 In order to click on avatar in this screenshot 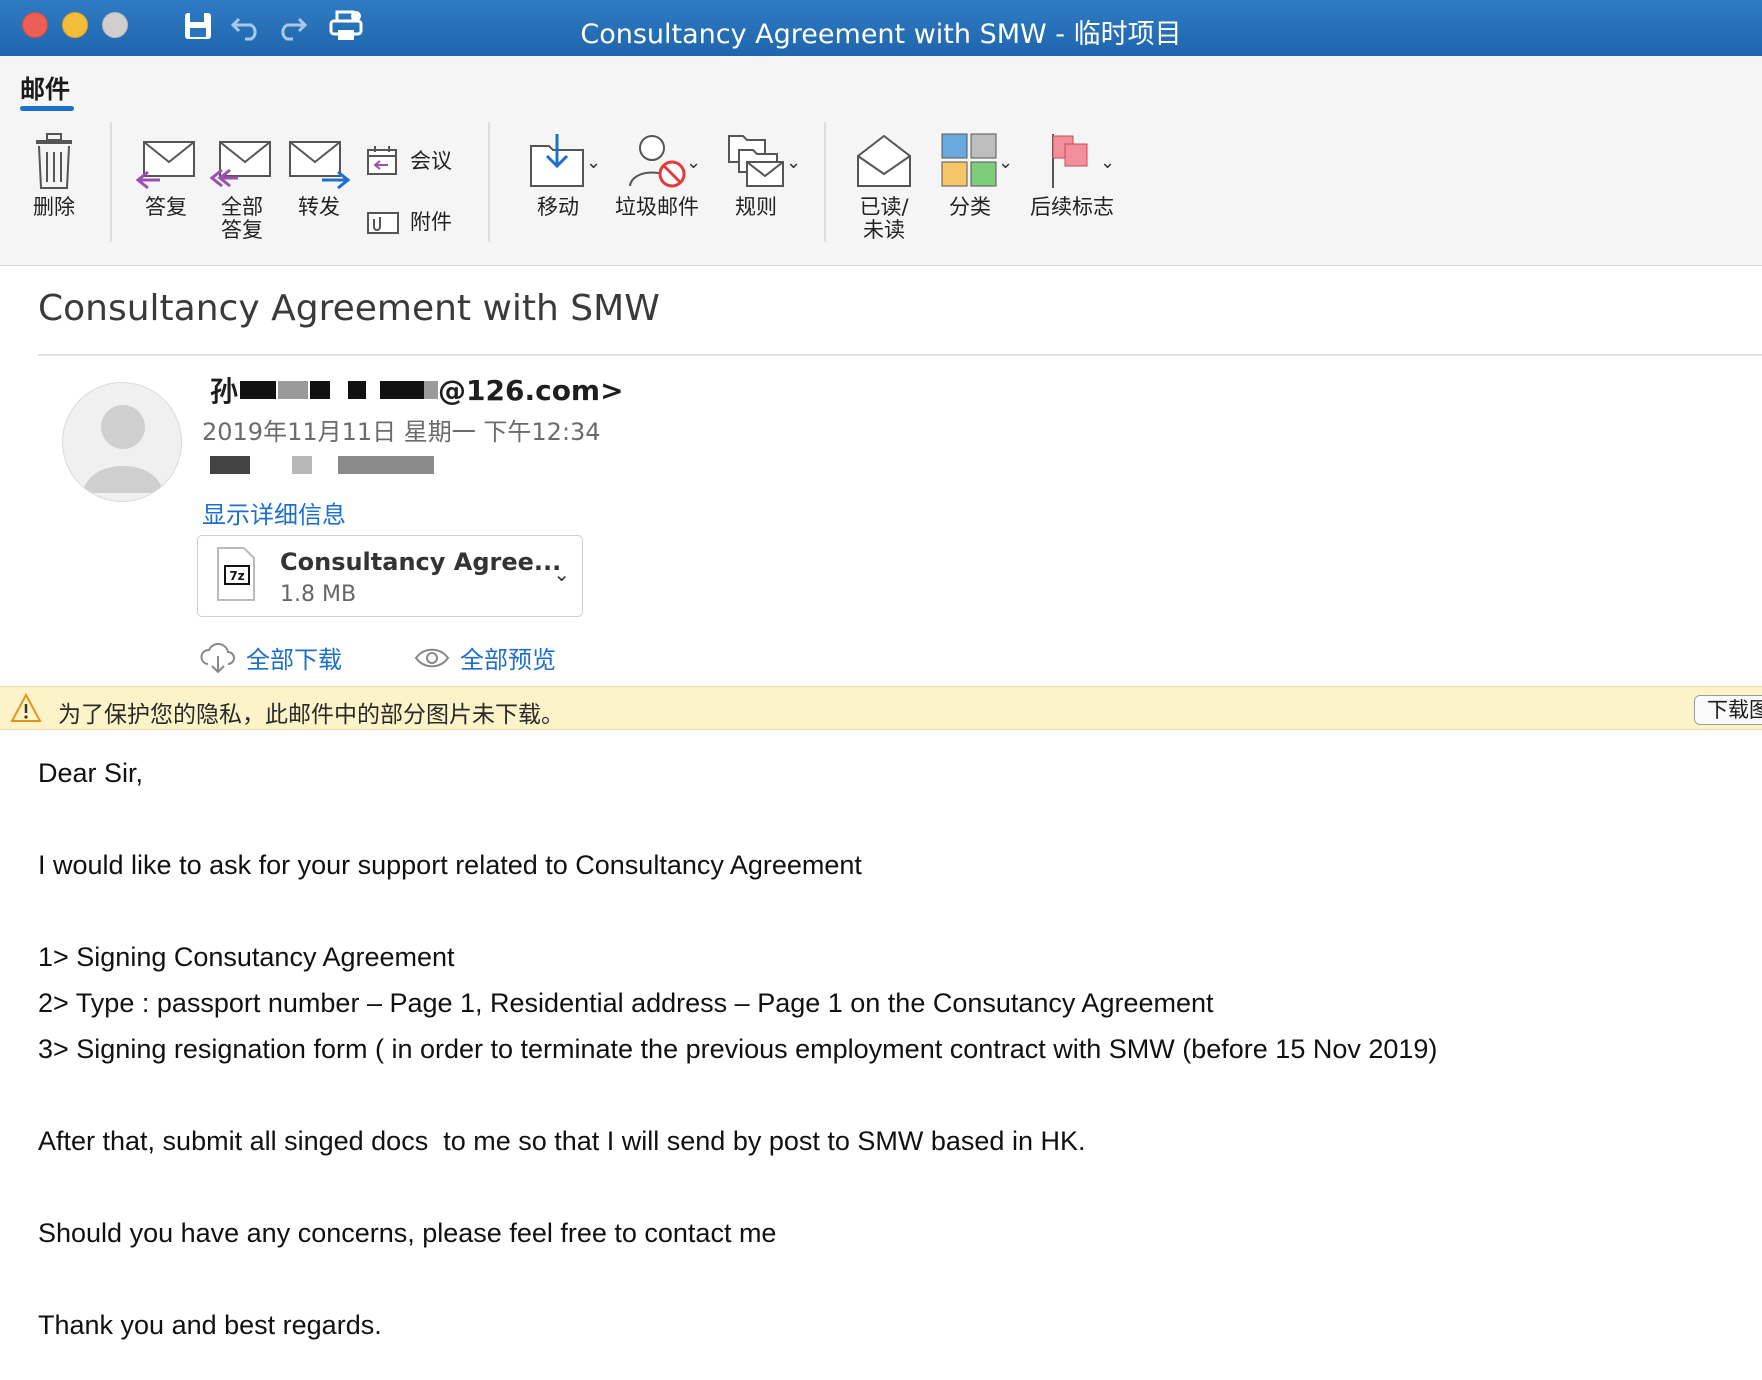, I will do `click(122, 442)`.